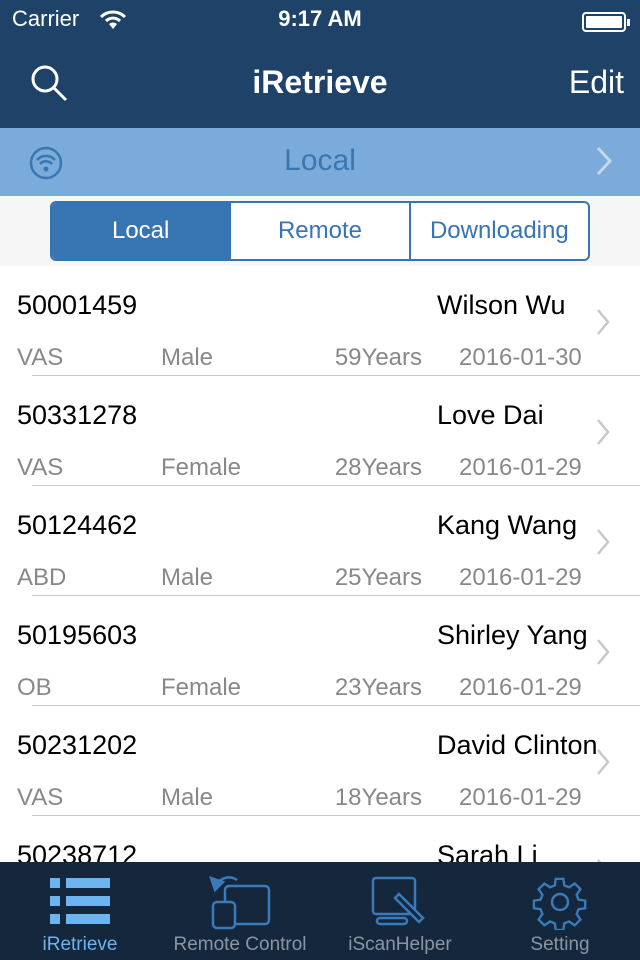 This screenshot has width=640, height=960. I want to click on exam-type: OB, so click(34, 687).